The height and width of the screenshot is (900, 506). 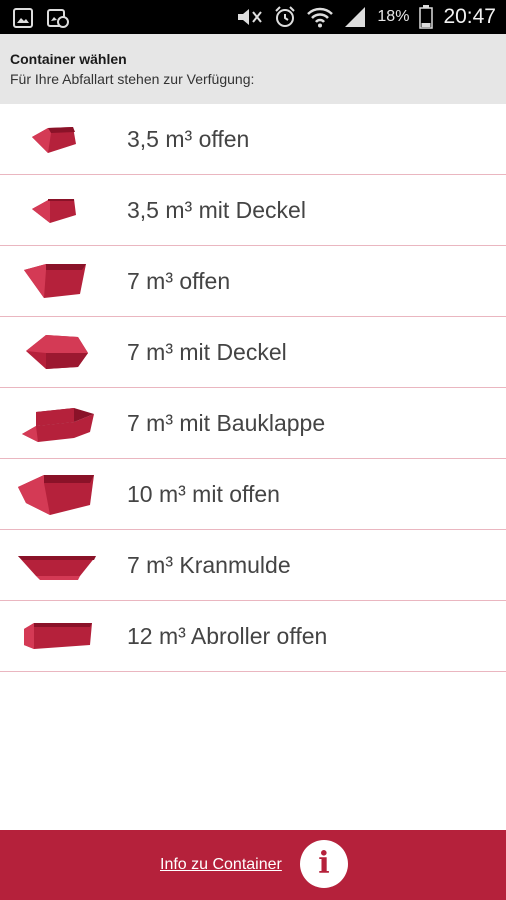 What do you see at coordinates (227, 636) in the screenshot?
I see `list-item-label: 12 m³ Abroller offen` at bounding box center [227, 636].